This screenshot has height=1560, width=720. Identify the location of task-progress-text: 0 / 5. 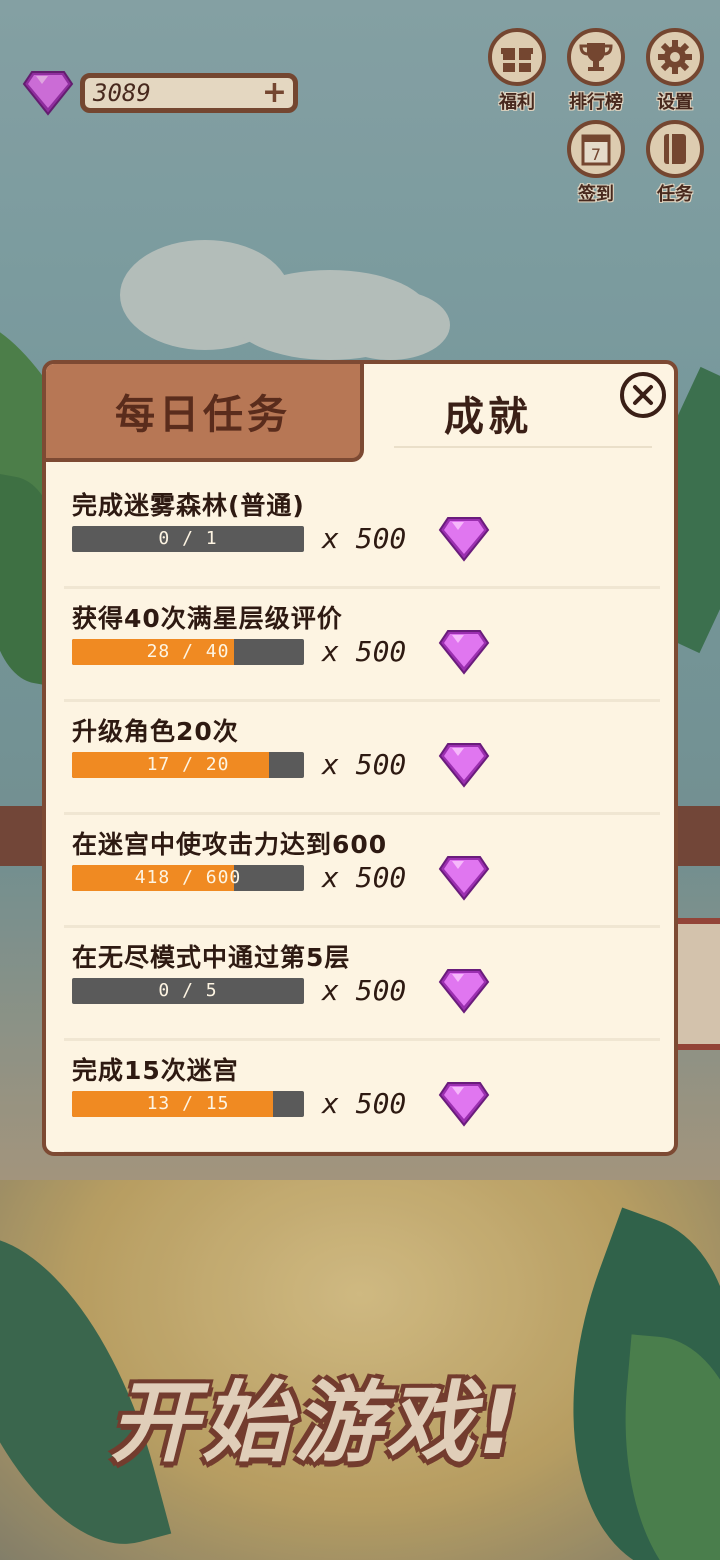
(188, 990).